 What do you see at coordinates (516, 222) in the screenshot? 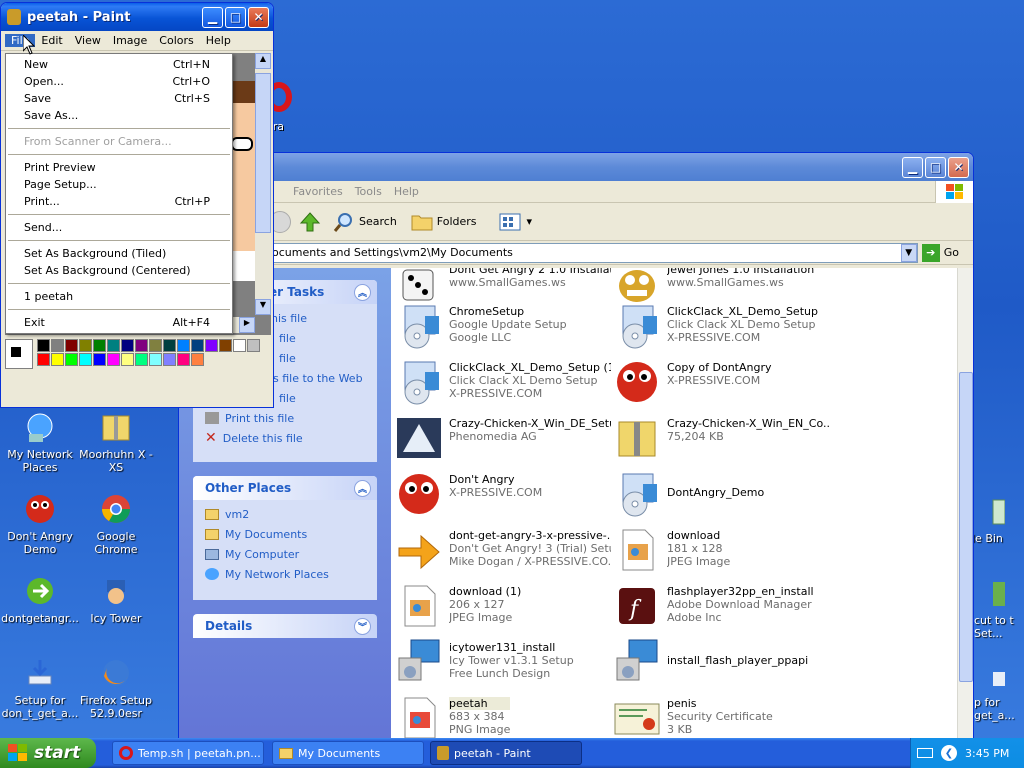
I see `views-button: ▾` at bounding box center [516, 222].